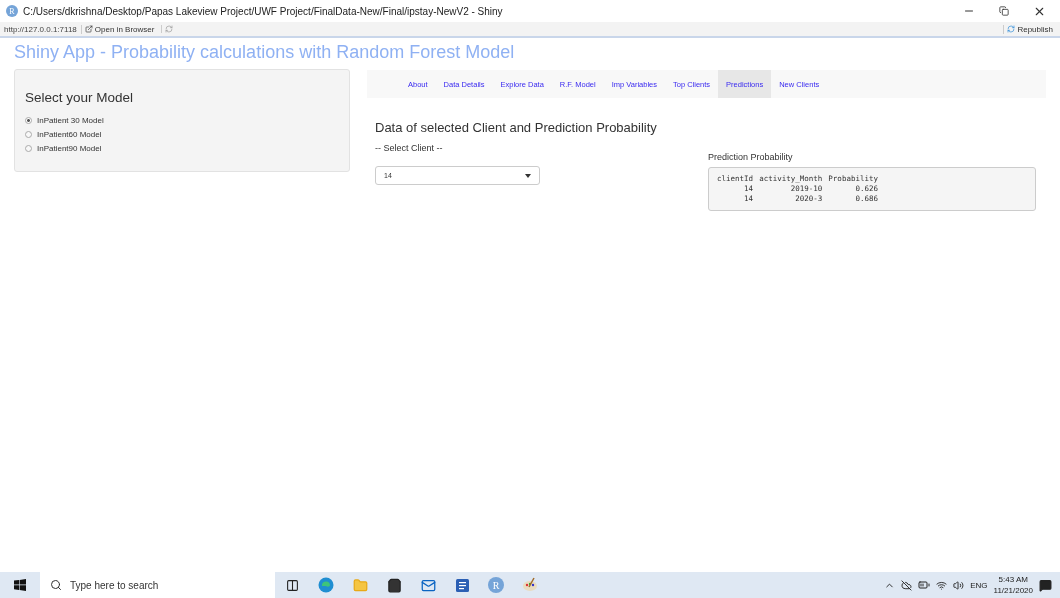  Describe the element at coordinates (528, 175) in the screenshot. I see `caret-icon` at that location.